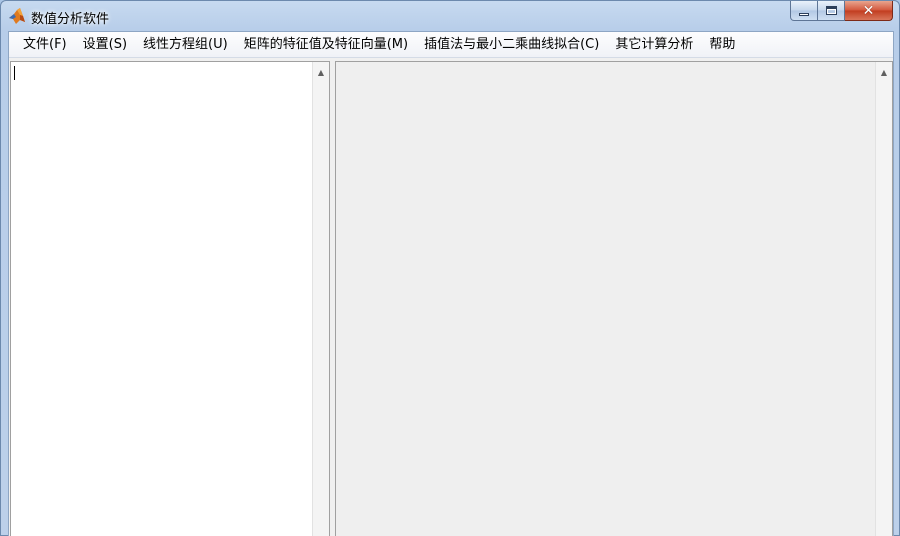 This screenshot has height=536, width=900. What do you see at coordinates (105, 45) in the screenshot?
I see `menu-settings: 设置(S)` at bounding box center [105, 45].